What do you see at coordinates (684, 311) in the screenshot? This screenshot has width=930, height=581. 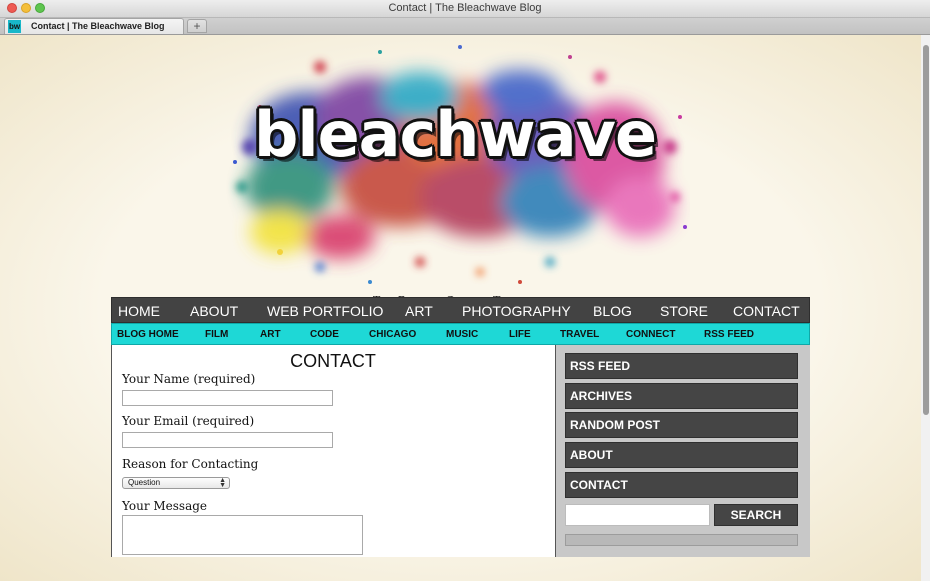 I see `main-nav-store: STORE` at bounding box center [684, 311].